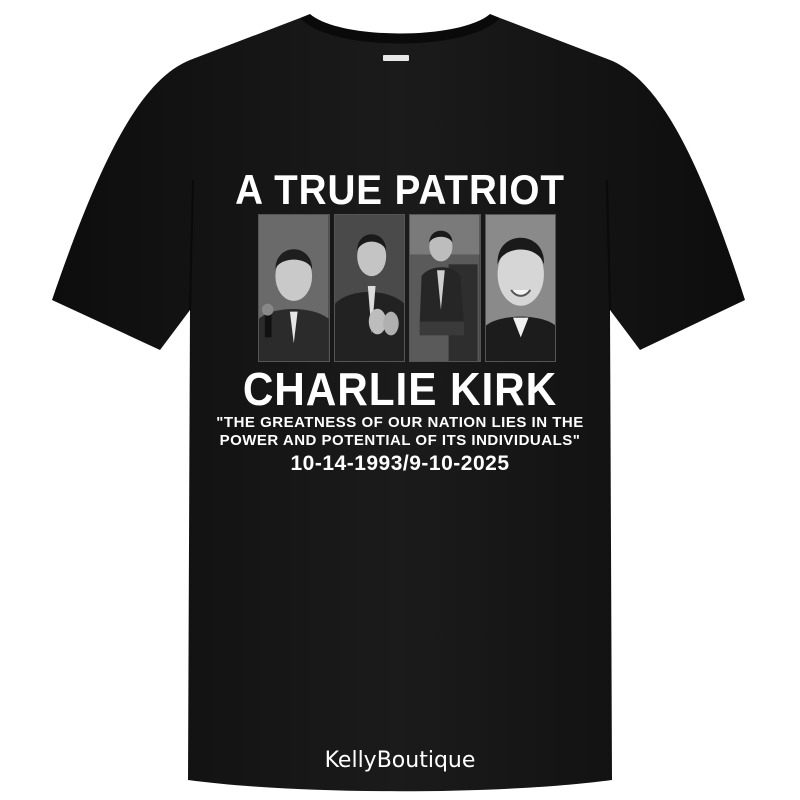  I want to click on print-title: A TRUE PATRIOT, so click(400, 189).